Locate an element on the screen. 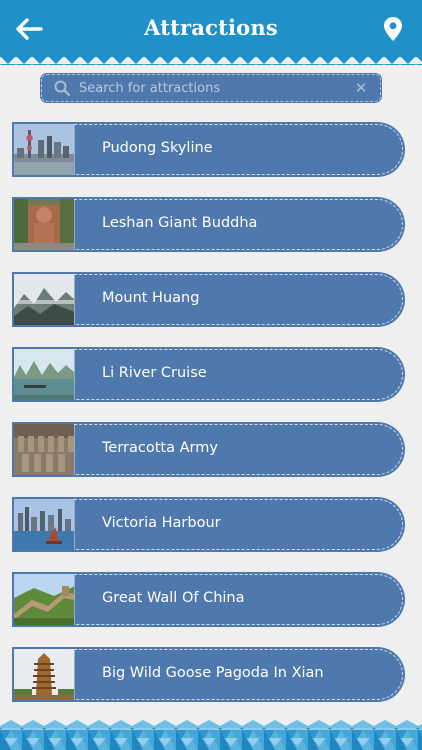 This screenshot has width=422, height=750. search-bar: ✕ is located at coordinates (211, 88).